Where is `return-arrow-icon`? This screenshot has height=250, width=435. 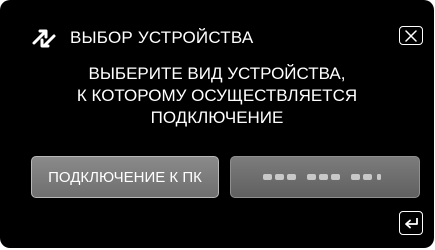 return-arrow-icon is located at coordinates (411, 223).